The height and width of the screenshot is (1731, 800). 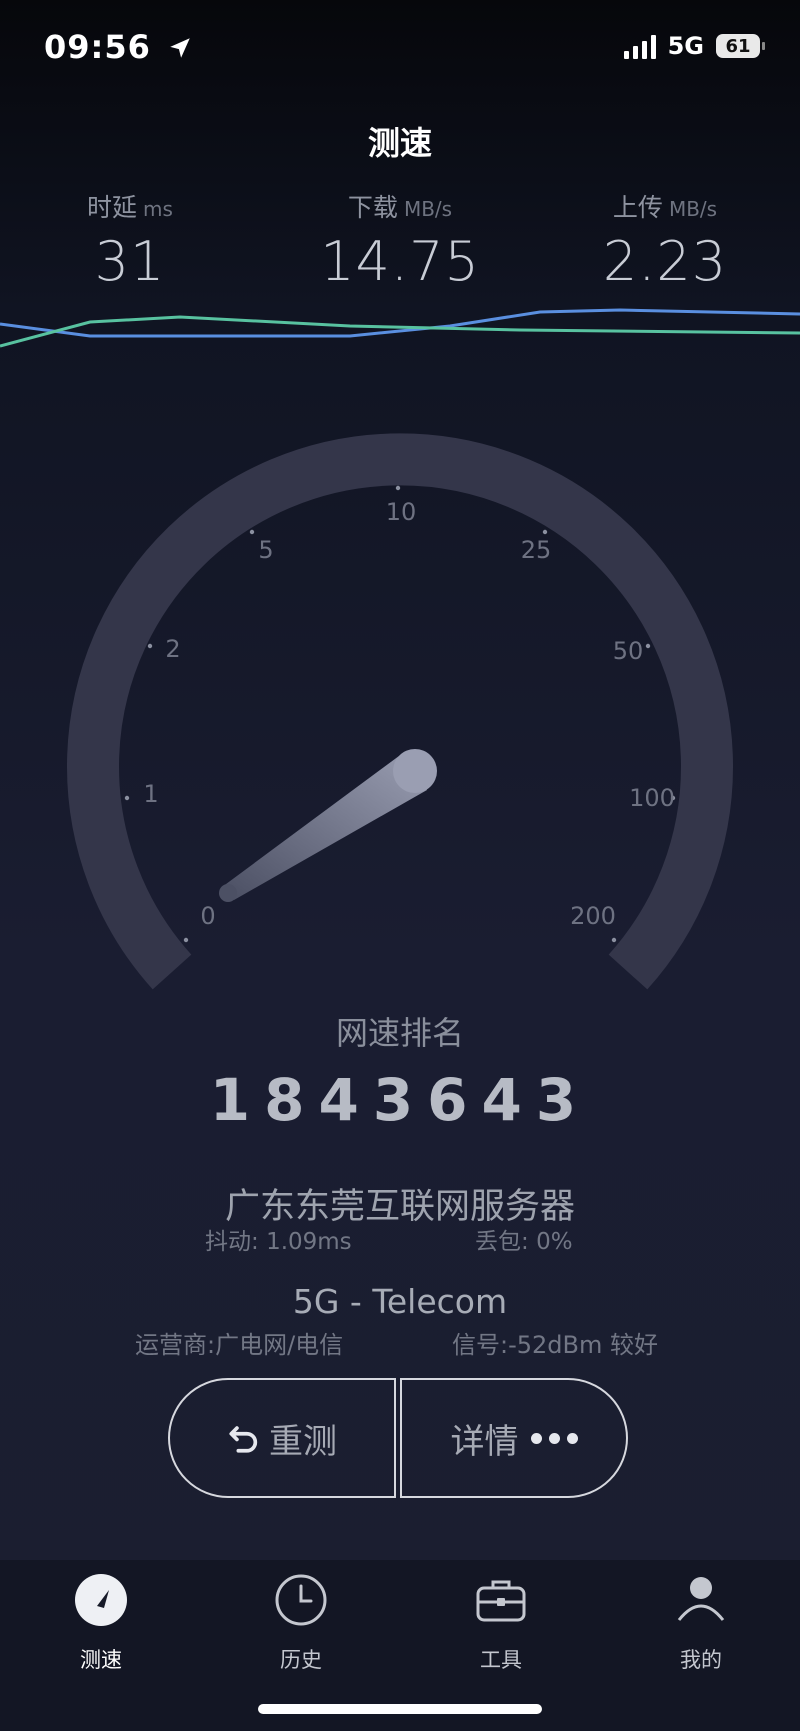 What do you see at coordinates (593, 916) in the screenshot?
I see `gauge-tick-label: 200` at bounding box center [593, 916].